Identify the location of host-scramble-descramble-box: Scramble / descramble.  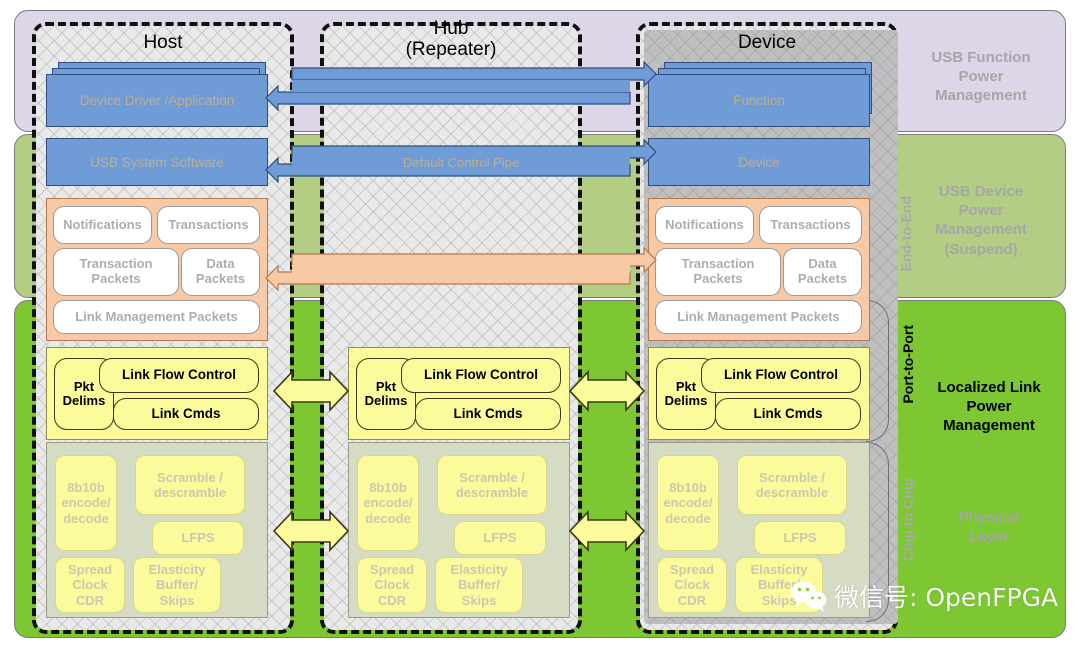
(190, 485).